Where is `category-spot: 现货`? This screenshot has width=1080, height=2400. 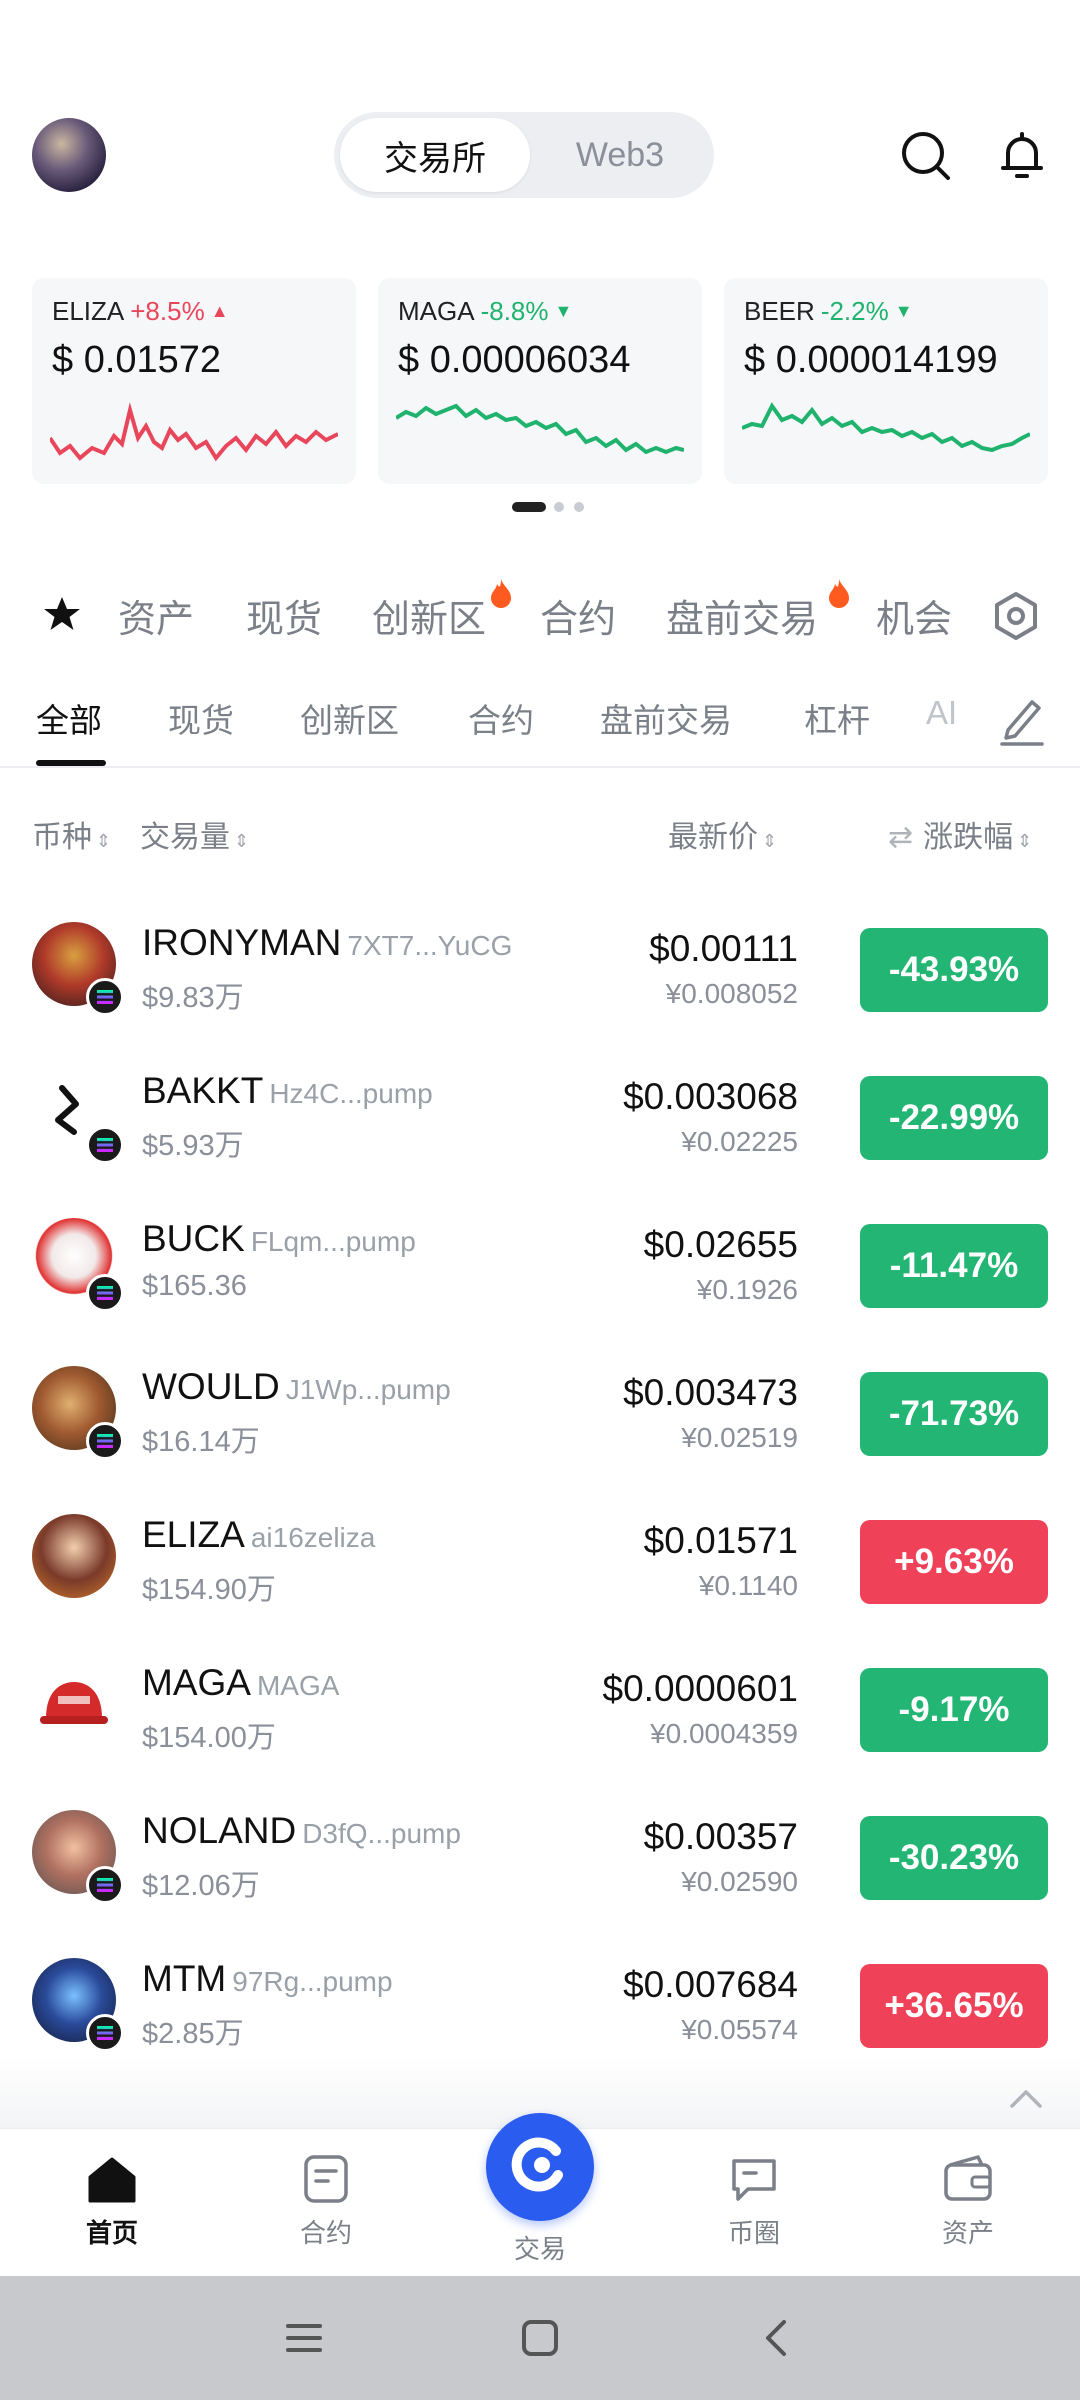
category-spot: 现货 is located at coordinates (284, 615).